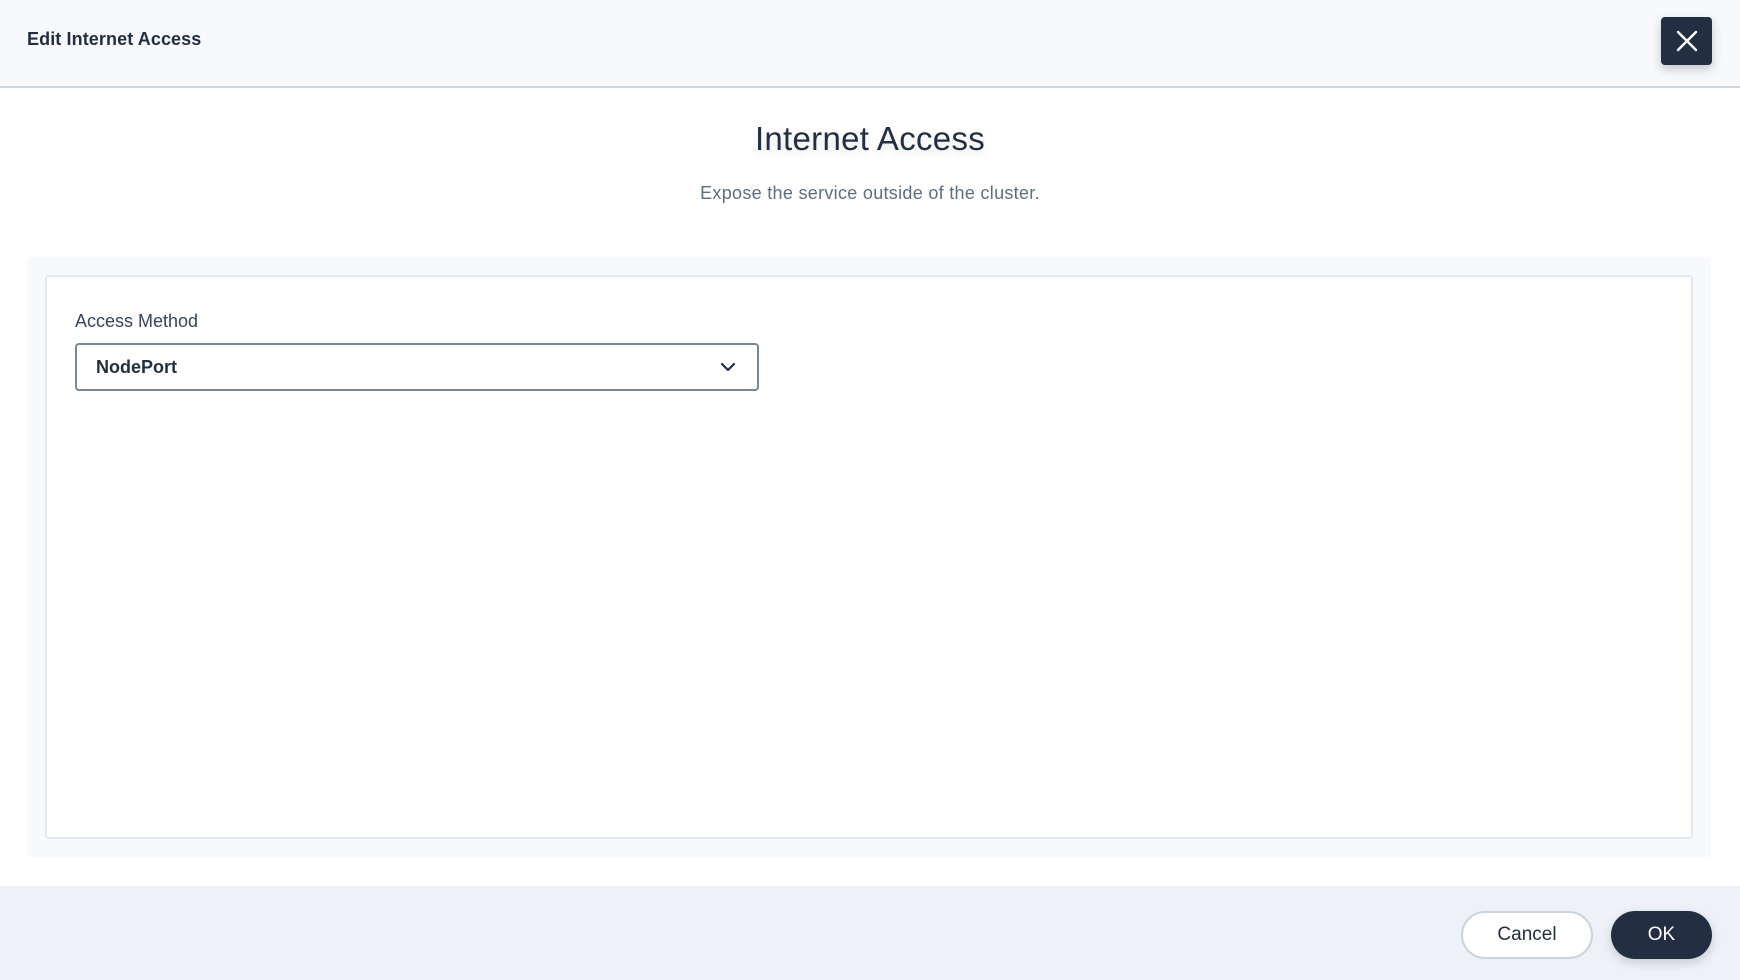  Describe the element at coordinates (1527, 935) in the screenshot. I see `cancel-button: Cancel` at that location.